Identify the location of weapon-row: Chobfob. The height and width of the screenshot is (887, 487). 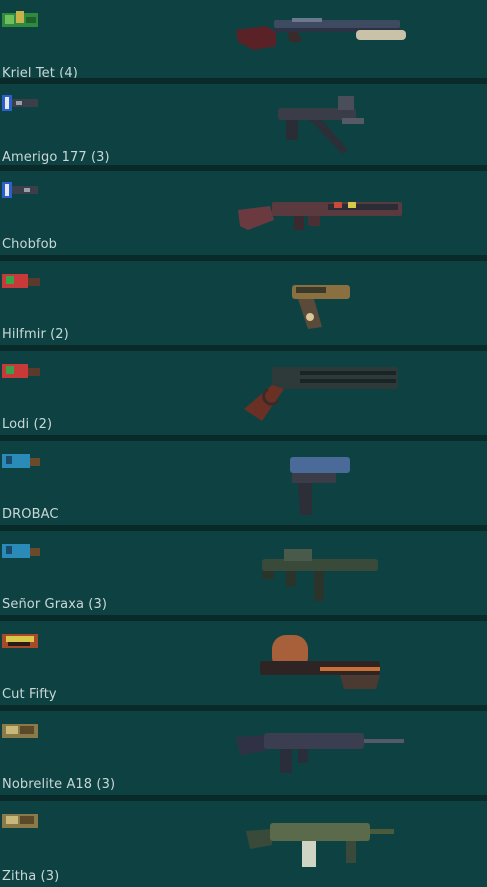
(243, 213).